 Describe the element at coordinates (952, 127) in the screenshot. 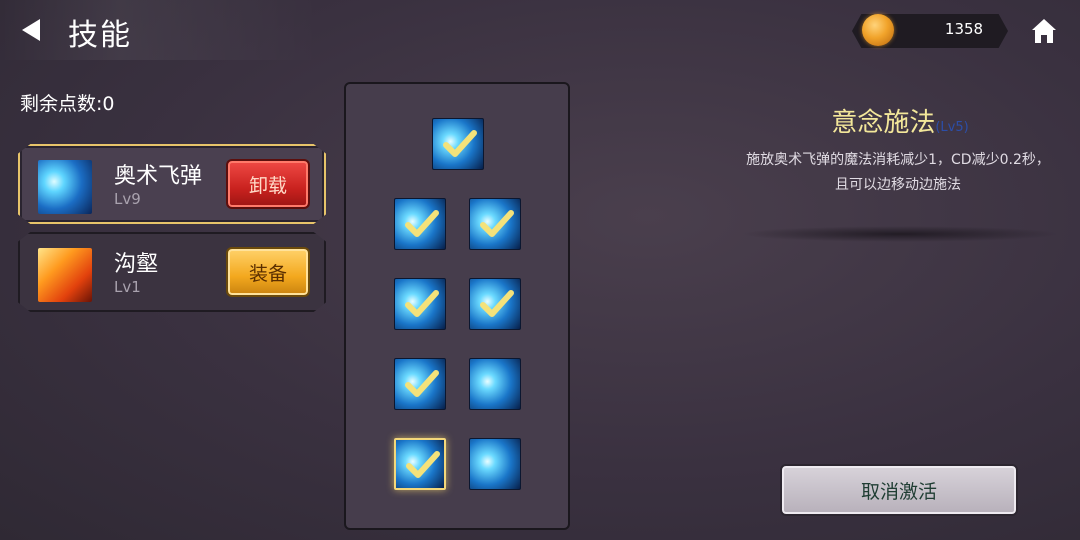

I see `talent-level: (Lv5)` at that location.